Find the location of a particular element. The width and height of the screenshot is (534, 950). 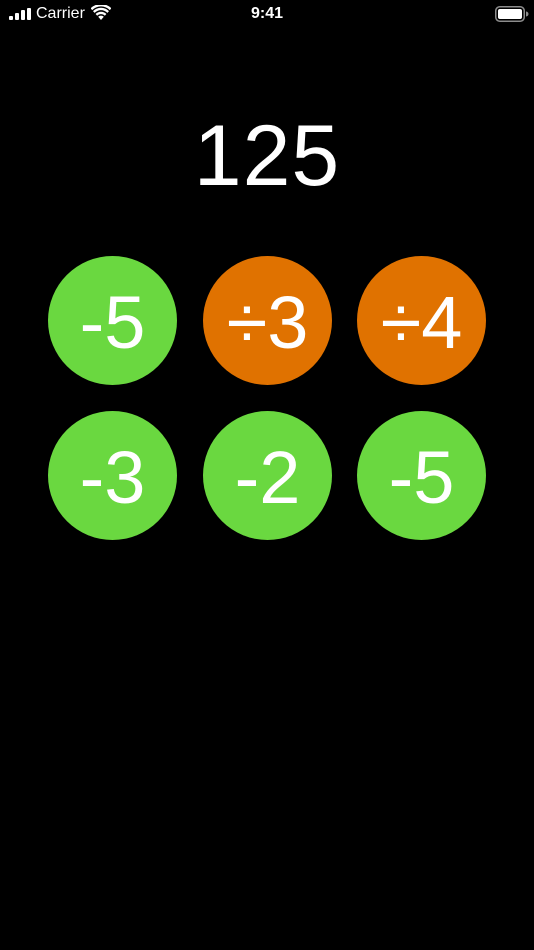

op-button-subtract-3: -3 is located at coordinates (112, 475).